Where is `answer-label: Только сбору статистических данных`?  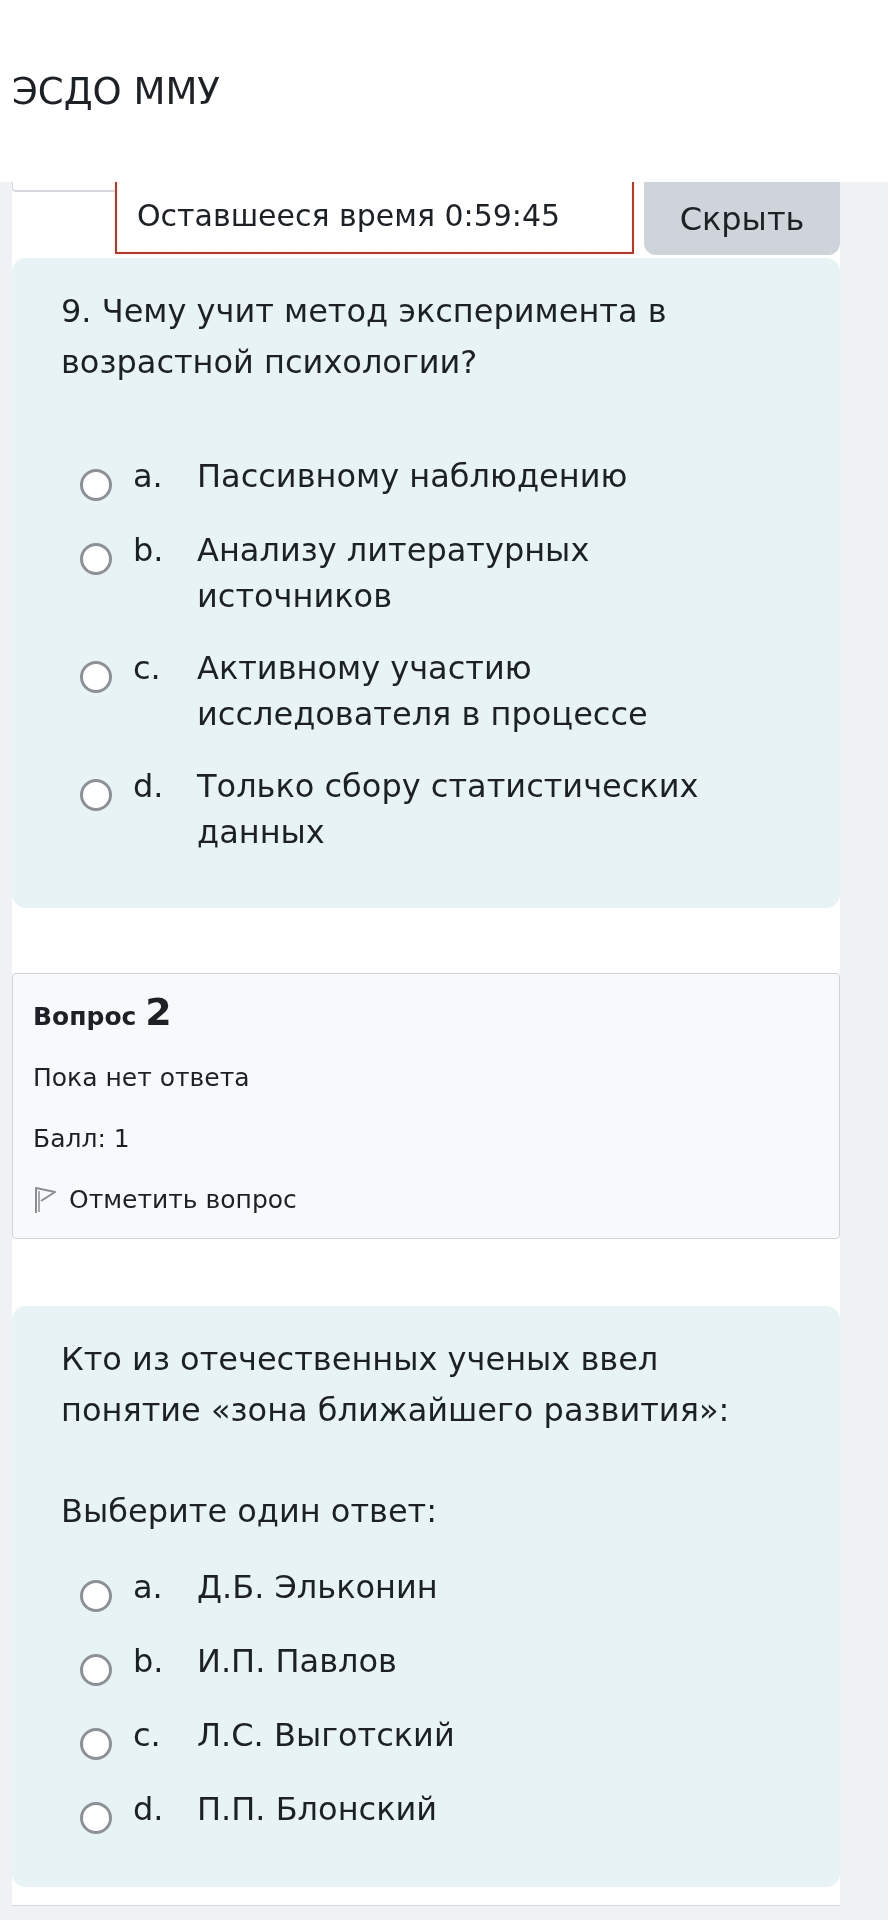 answer-label: Только сбору статистических данных is located at coordinates (474, 809).